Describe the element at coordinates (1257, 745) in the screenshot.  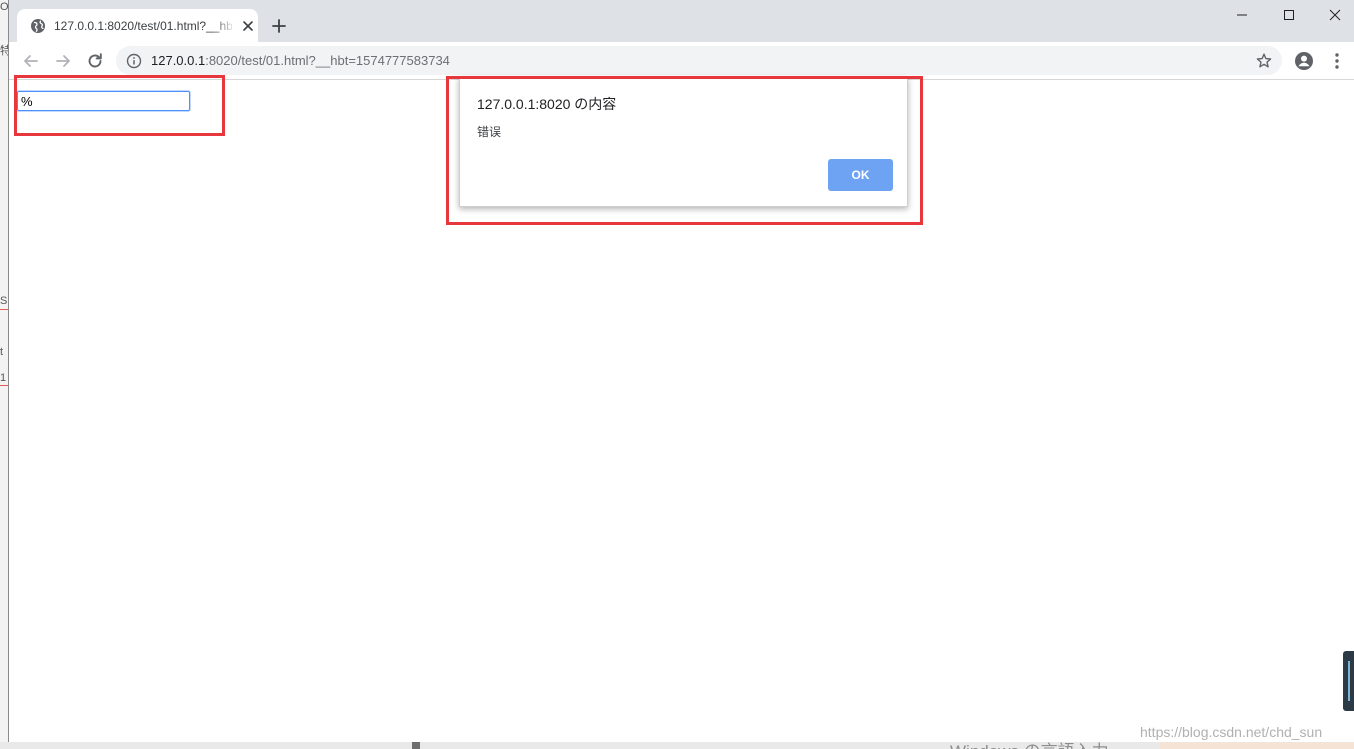
I see `taskbar-highlight` at that location.